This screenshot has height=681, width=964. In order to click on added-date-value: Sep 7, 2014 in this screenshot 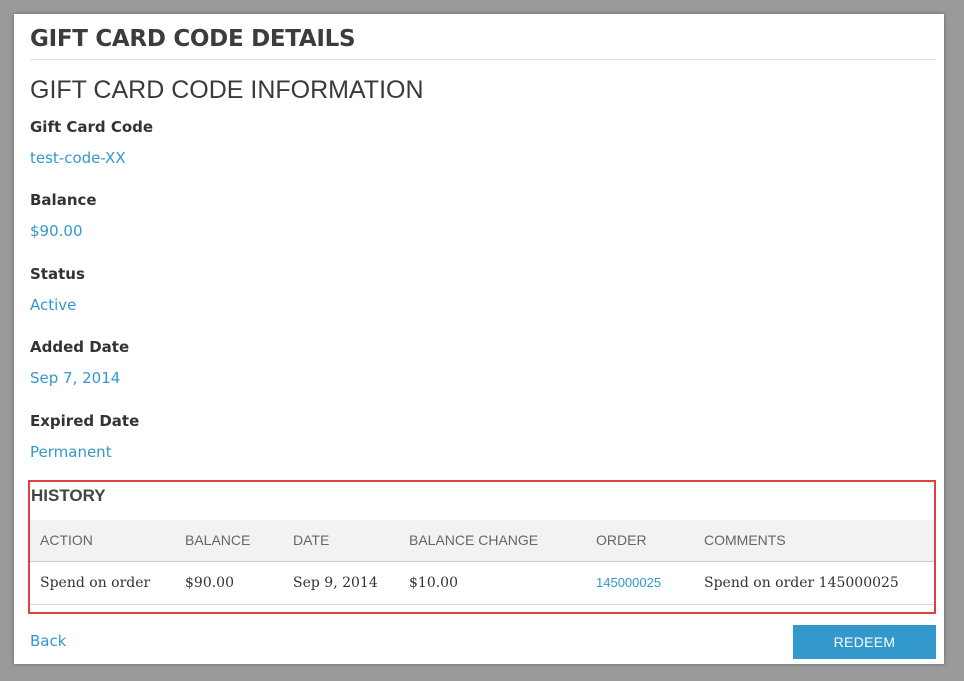, I will do `click(75, 378)`.